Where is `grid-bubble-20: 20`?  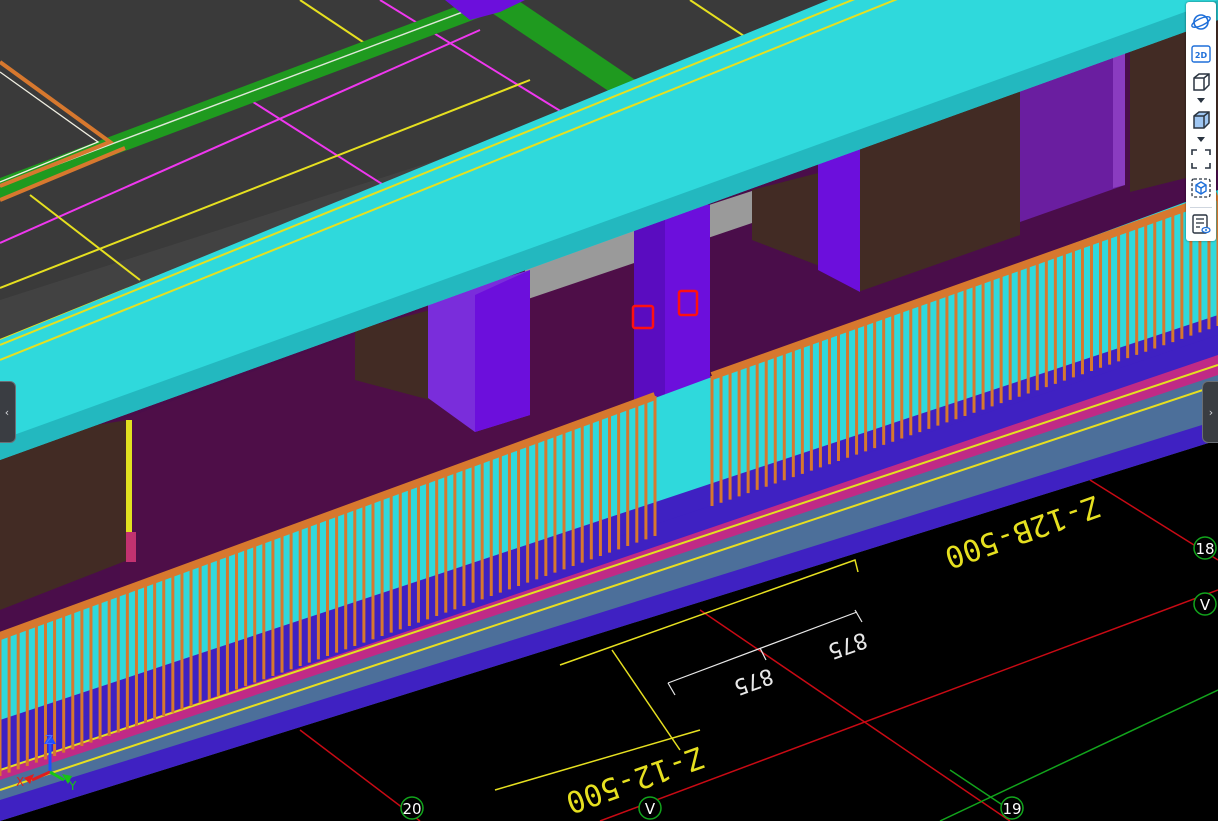 grid-bubble-20: 20 is located at coordinates (412, 808).